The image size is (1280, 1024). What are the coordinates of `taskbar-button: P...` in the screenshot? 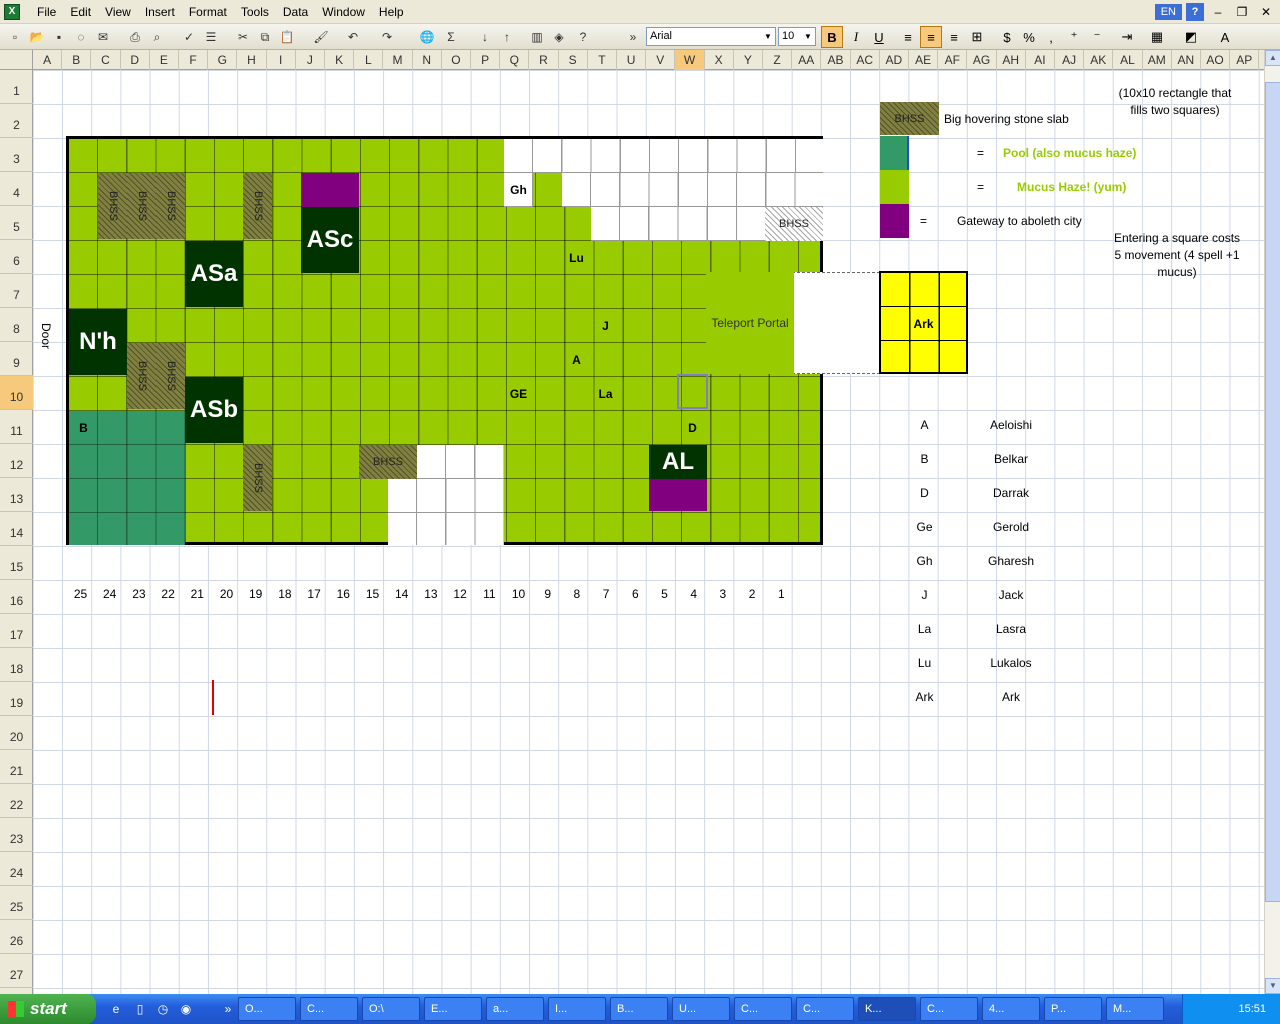 It's located at (1073, 1009).